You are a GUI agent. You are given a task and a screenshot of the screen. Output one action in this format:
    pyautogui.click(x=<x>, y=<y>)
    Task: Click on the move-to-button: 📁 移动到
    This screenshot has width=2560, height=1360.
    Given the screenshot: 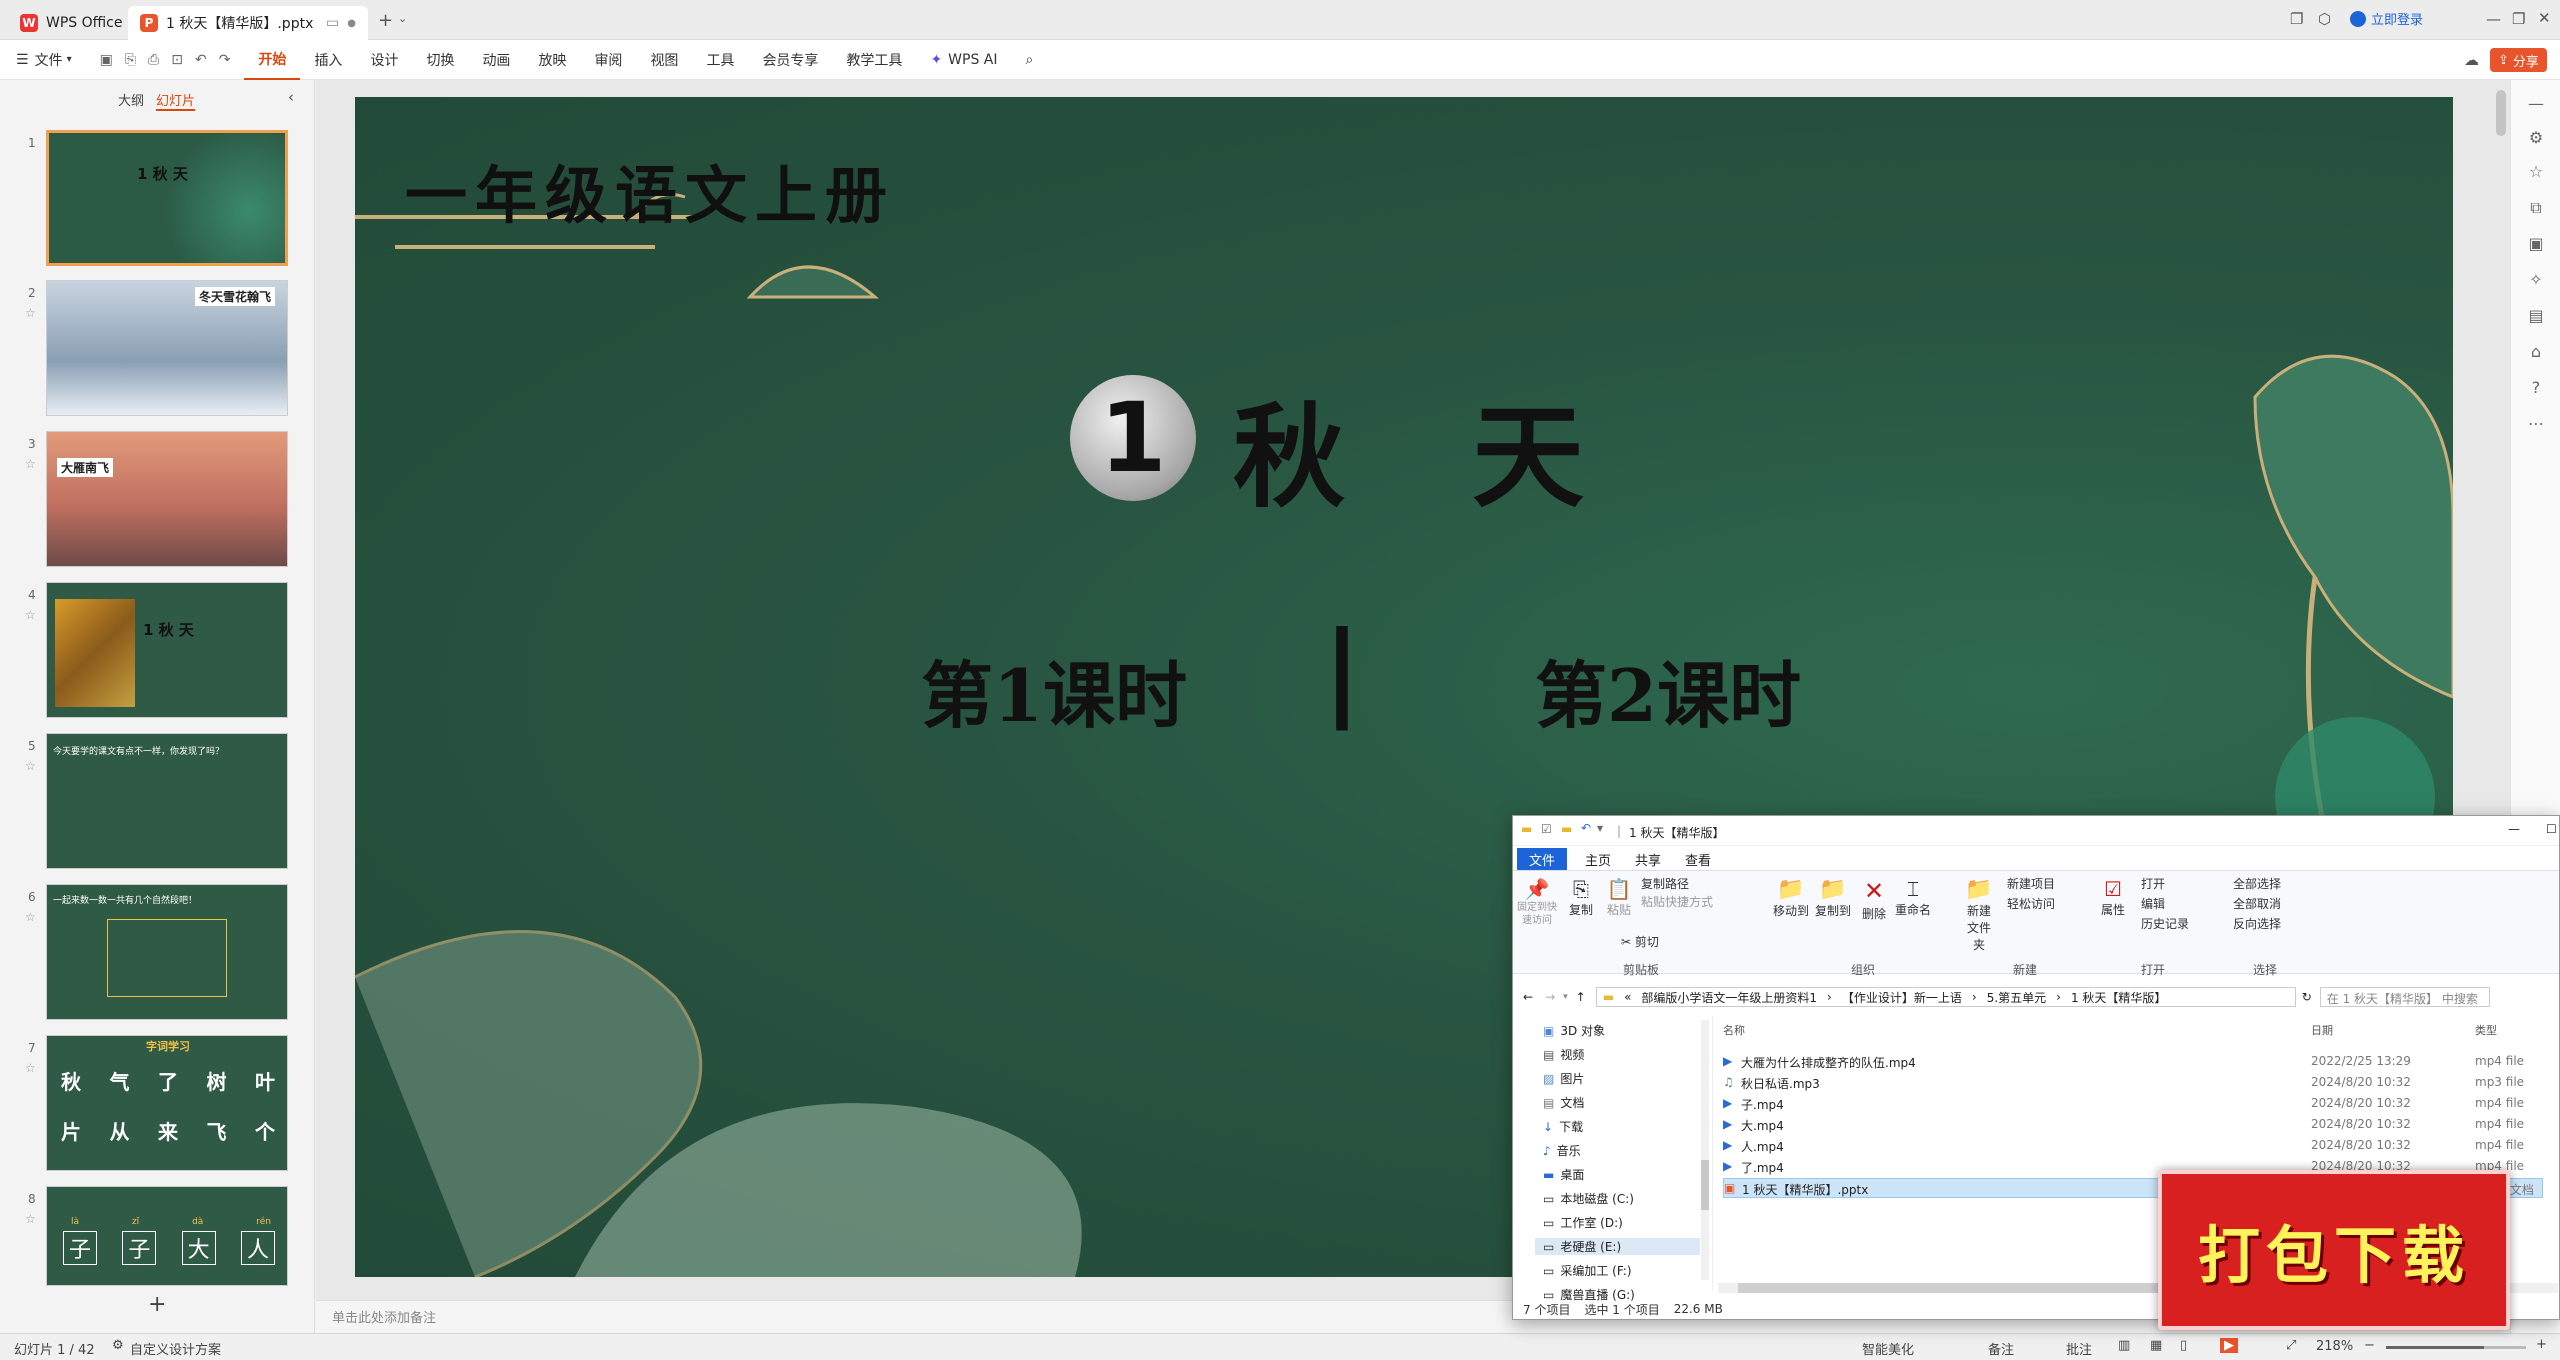 What is the action you would take?
    pyautogui.click(x=1791, y=898)
    